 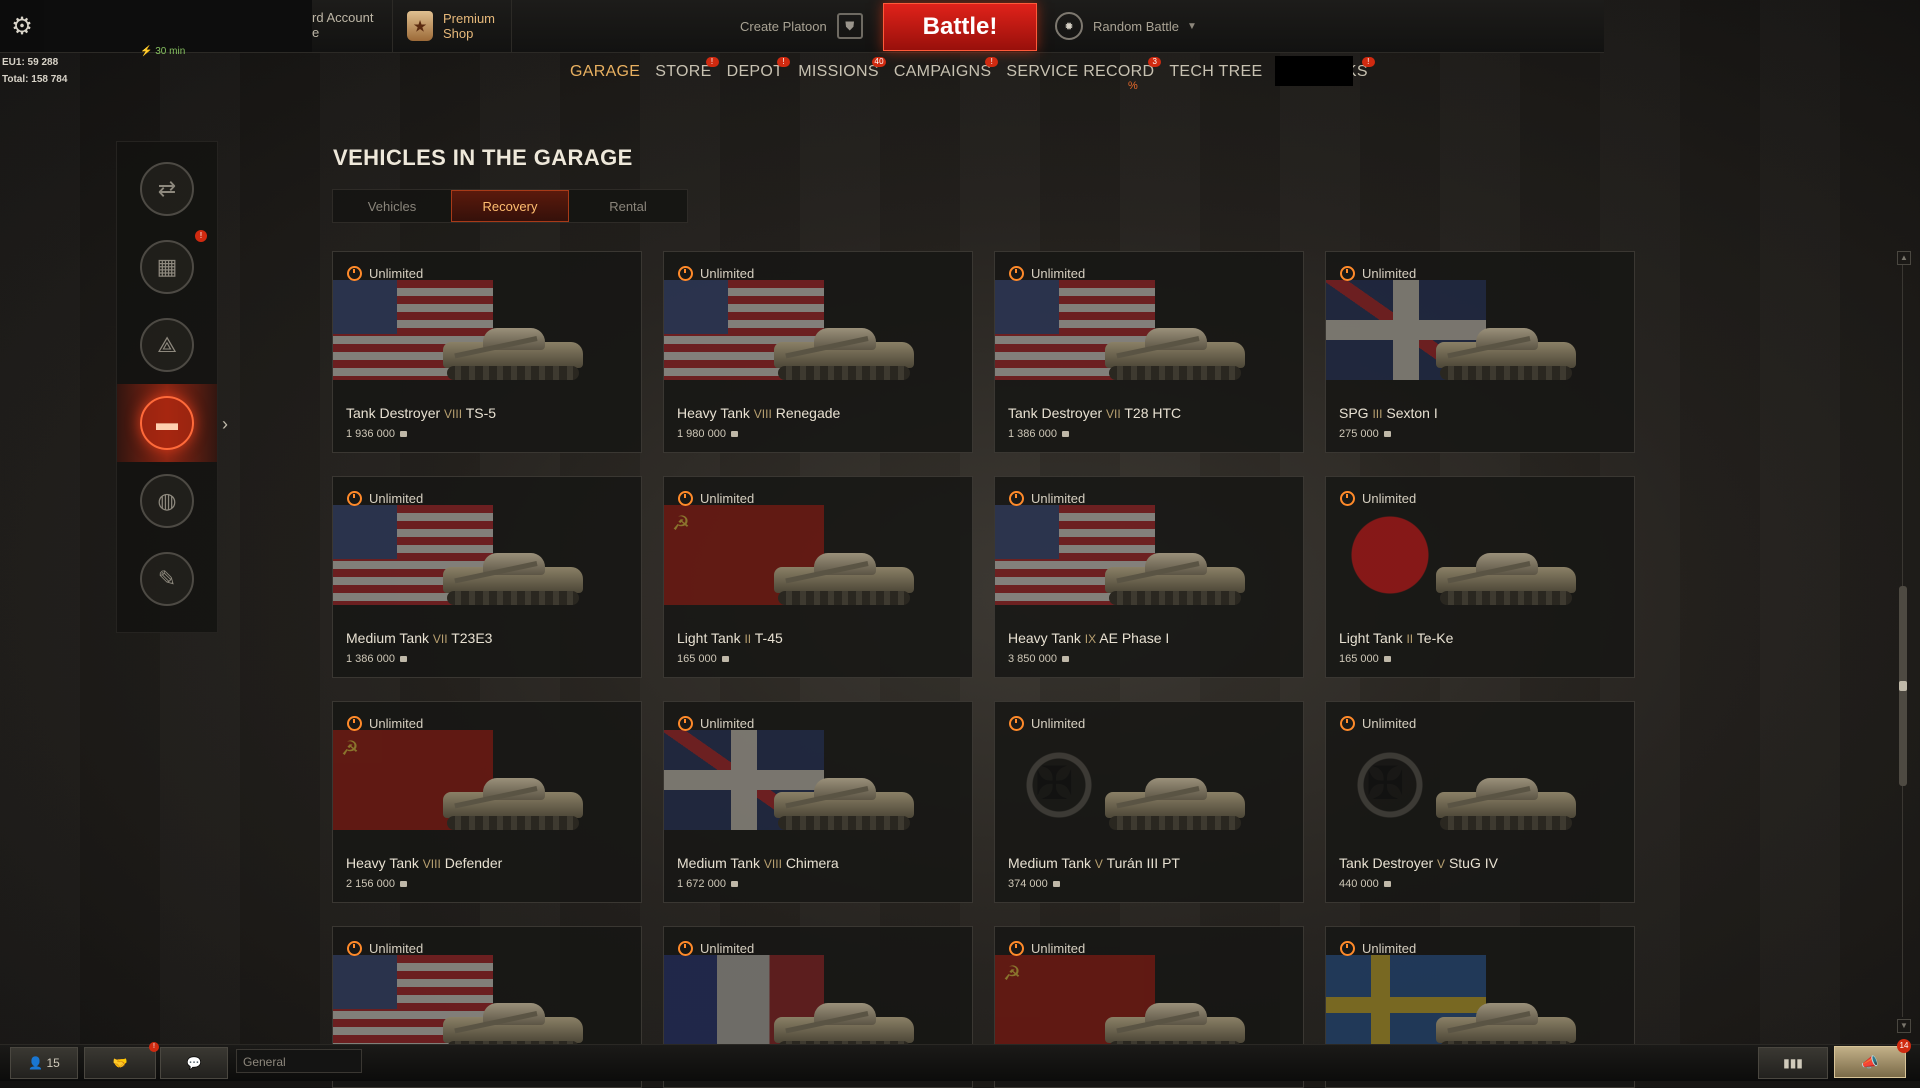 I want to click on tab-recovery: Recovery, so click(x=510, y=206).